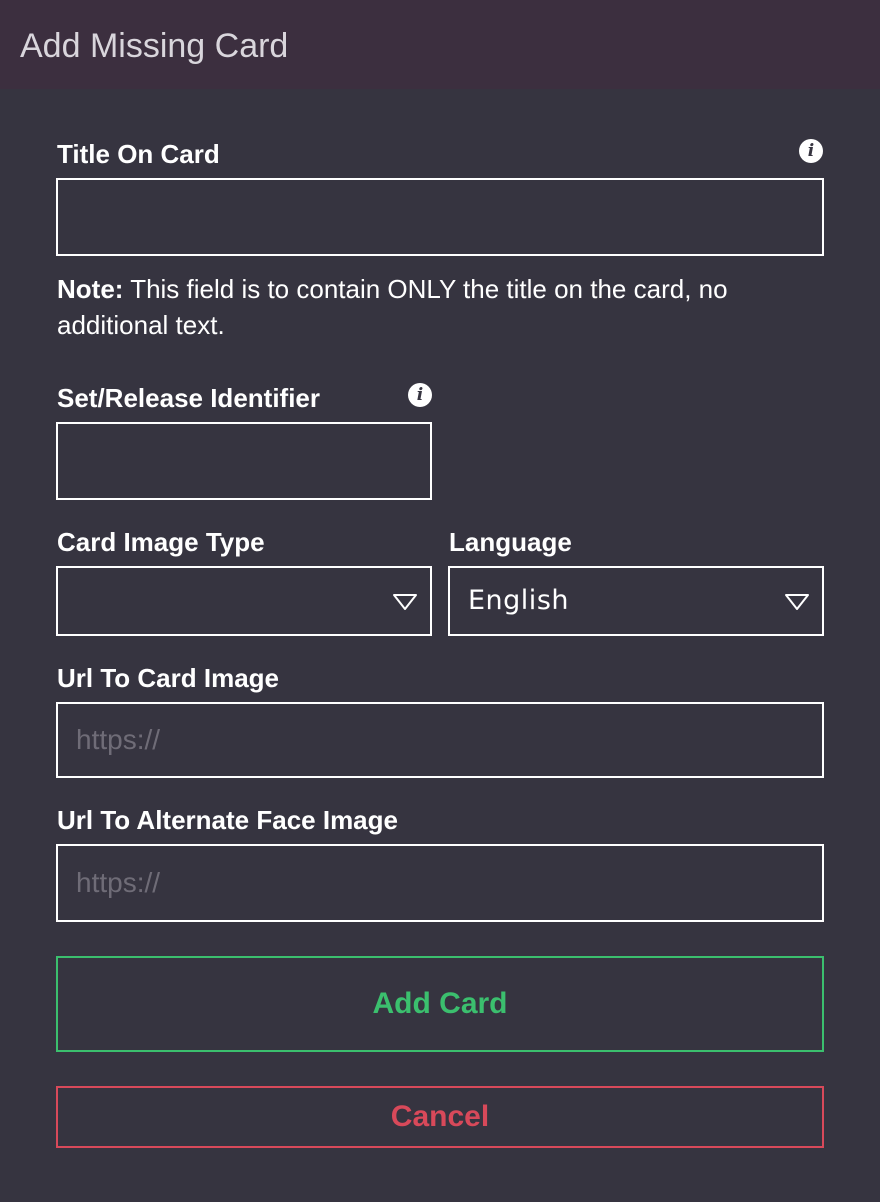 The width and height of the screenshot is (880, 1202). I want to click on note-prefix: Note:, so click(90, 289).